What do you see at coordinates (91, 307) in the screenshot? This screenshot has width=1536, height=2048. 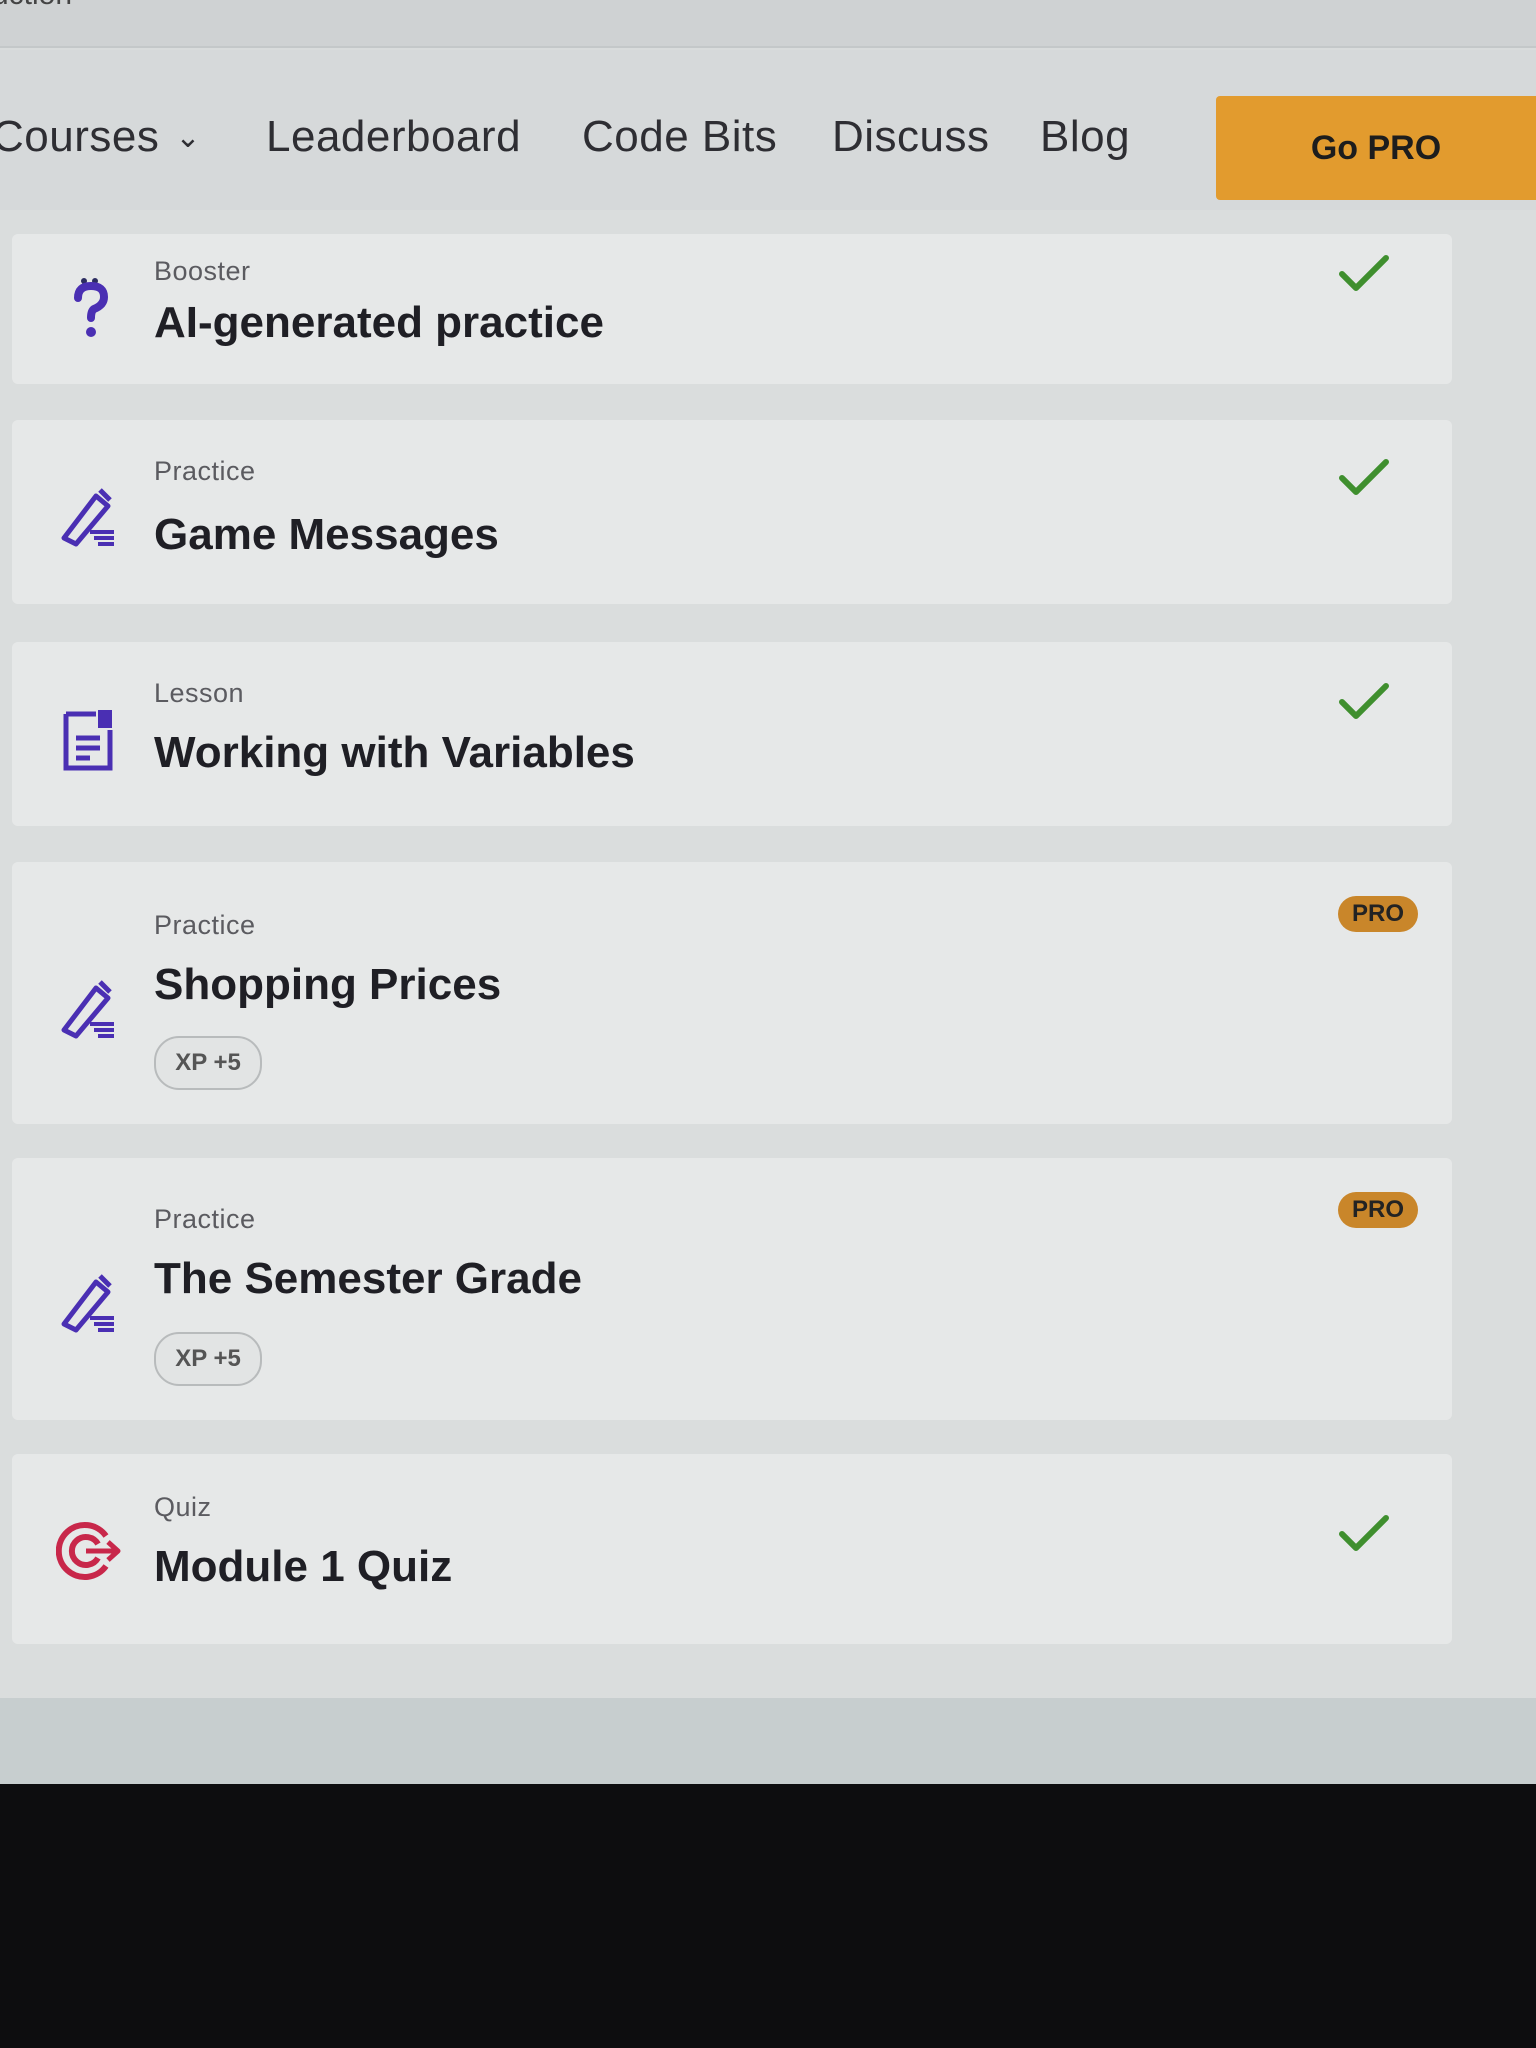 I see `question-icon` at bounding box center [91, 307].